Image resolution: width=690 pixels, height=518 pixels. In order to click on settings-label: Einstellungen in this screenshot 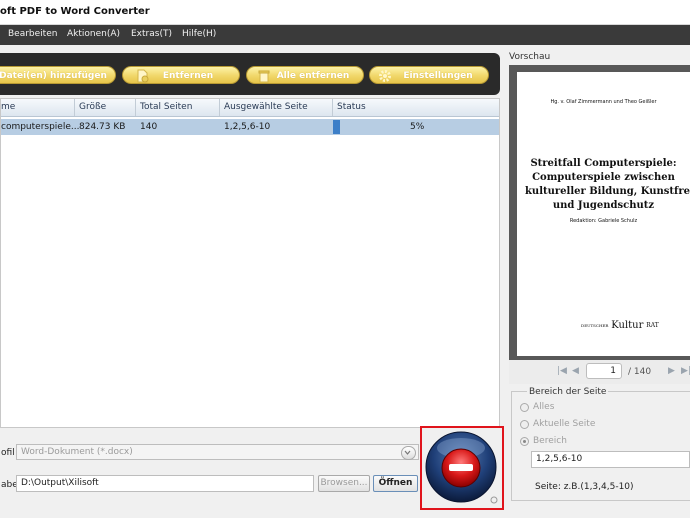, I will do `click(438, 76)`.